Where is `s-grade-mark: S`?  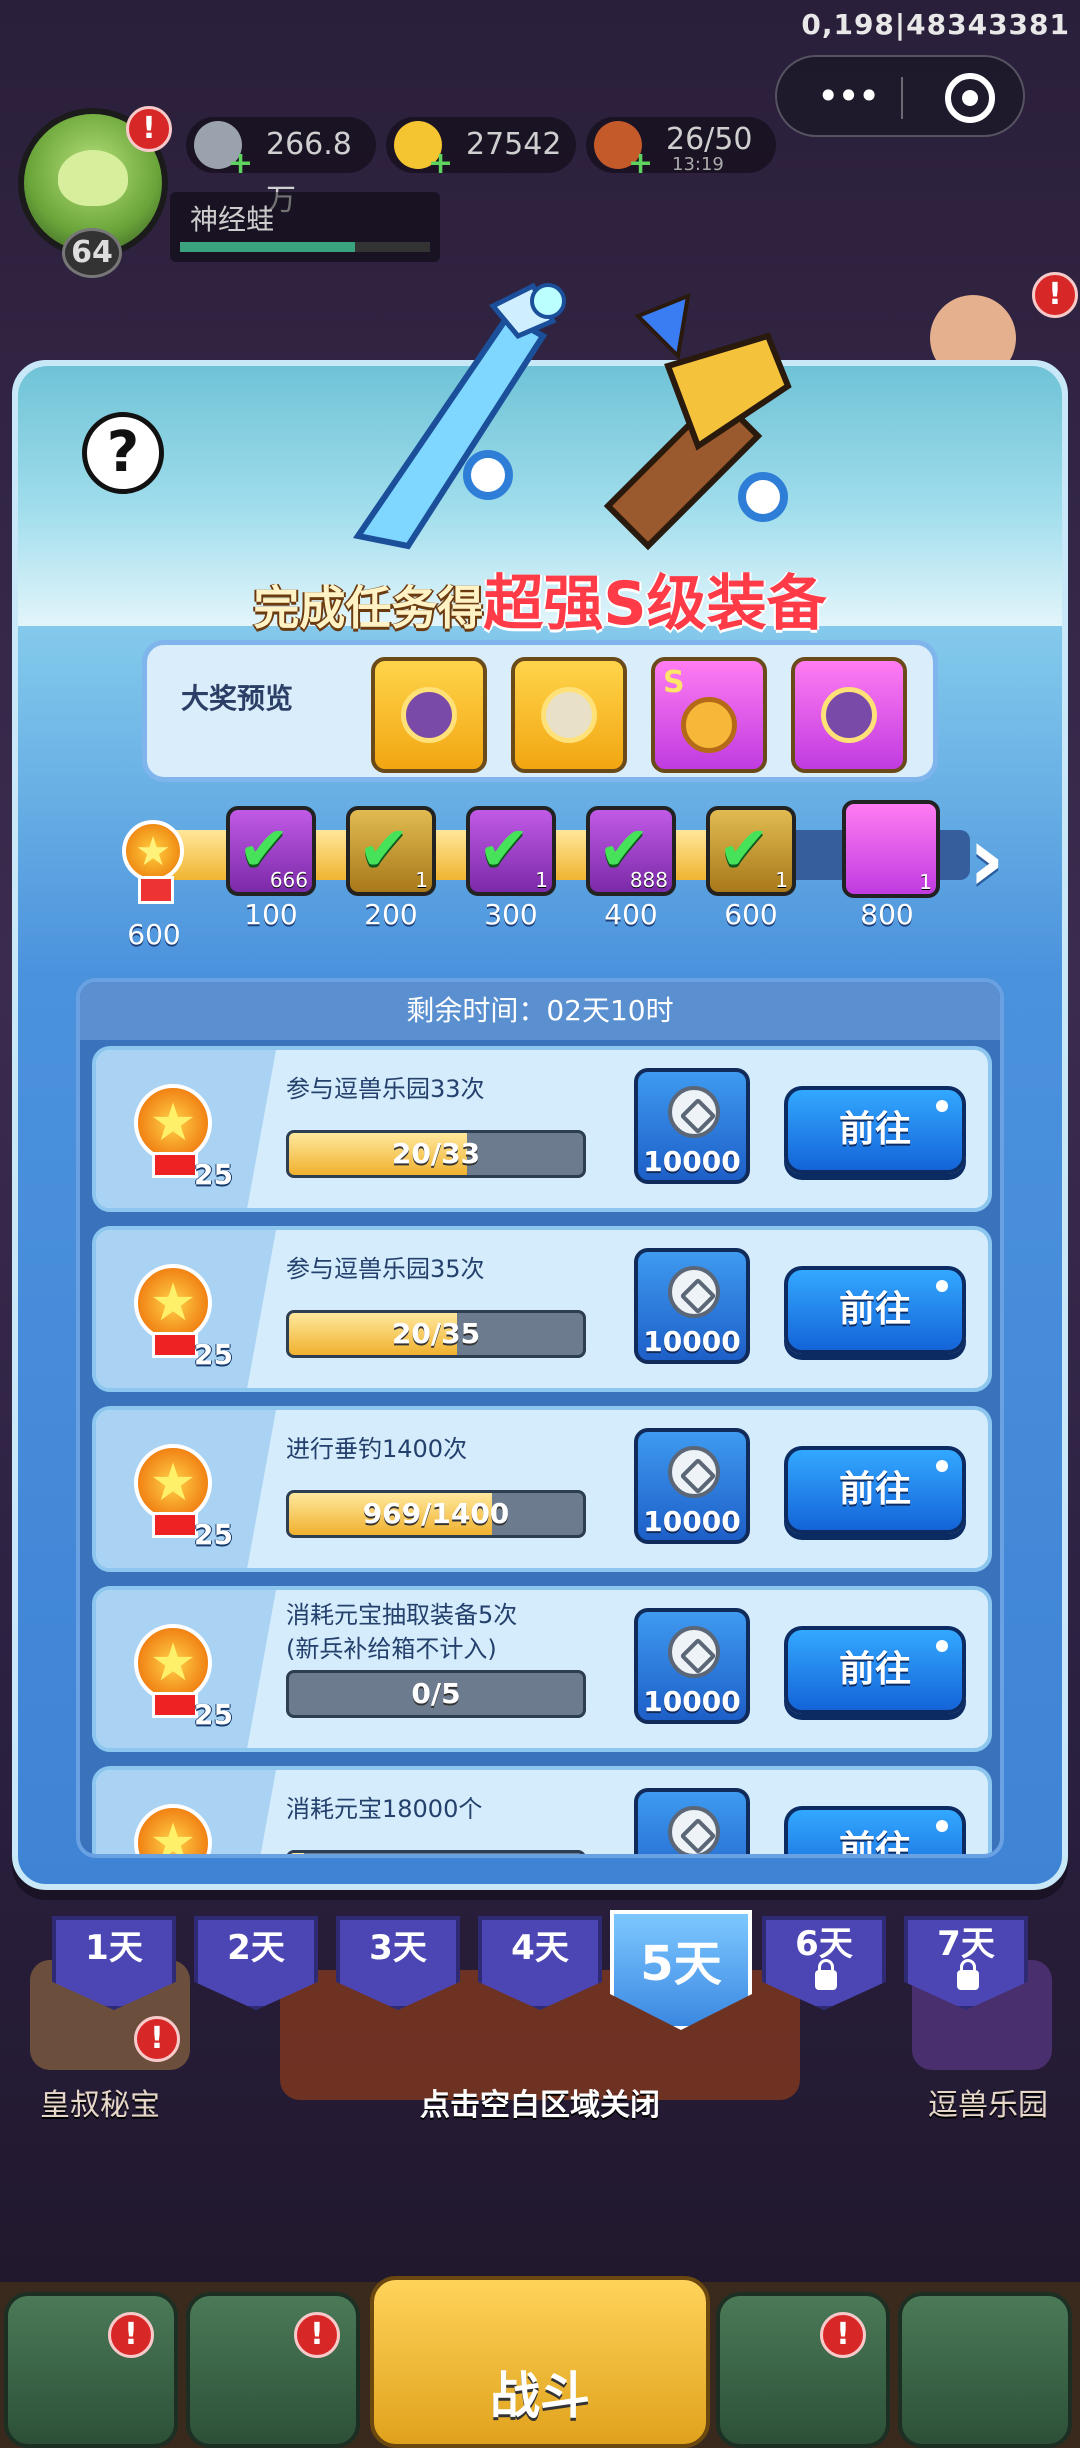
s-grade-mark: S is located at coordinates (674, 682).